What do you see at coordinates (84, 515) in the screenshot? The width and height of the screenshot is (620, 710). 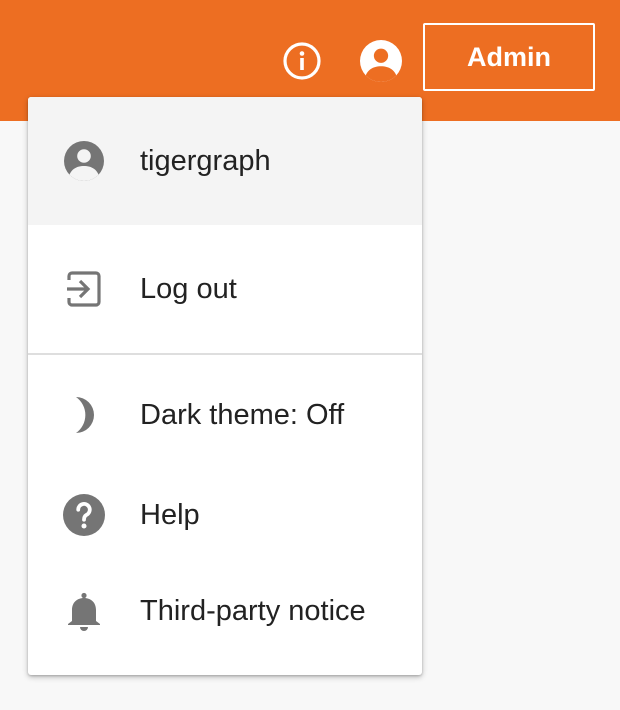 I see `help-circle-icon` at bounding box center [84, 515].